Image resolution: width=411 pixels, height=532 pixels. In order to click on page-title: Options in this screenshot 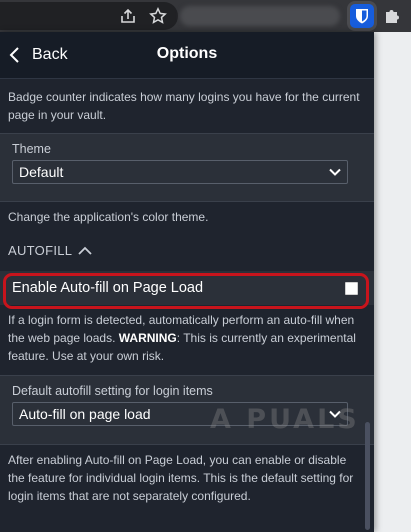, I will do `click(187, 53)`.